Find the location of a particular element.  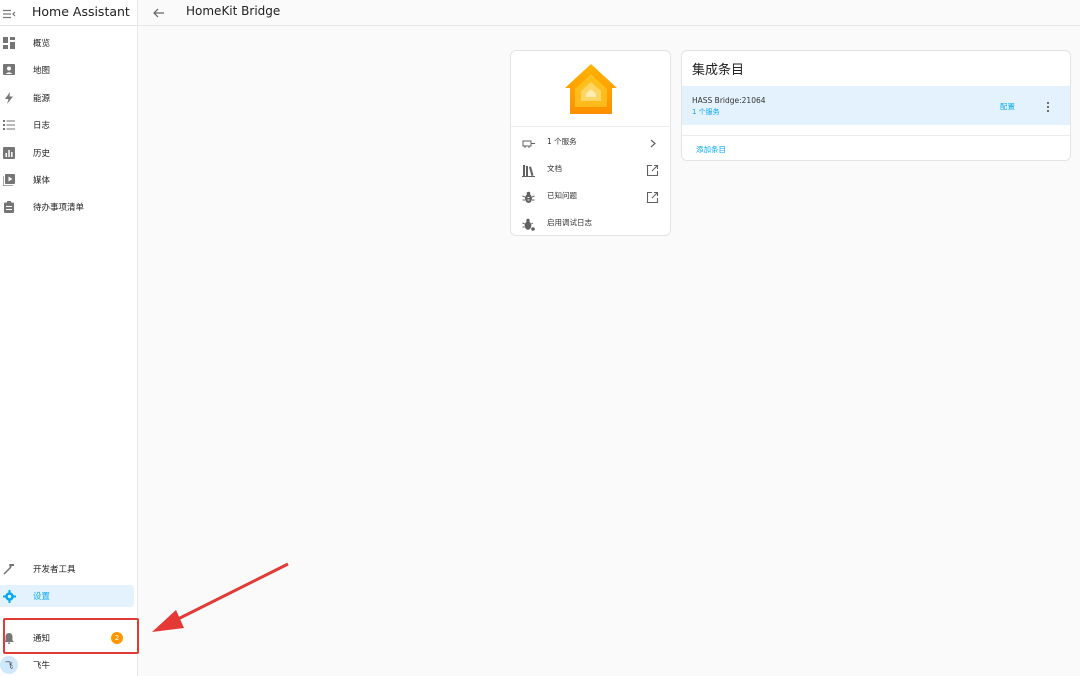

sidebar-item-dev-tools: 开发者工具 is located at coordinates (67, 569).